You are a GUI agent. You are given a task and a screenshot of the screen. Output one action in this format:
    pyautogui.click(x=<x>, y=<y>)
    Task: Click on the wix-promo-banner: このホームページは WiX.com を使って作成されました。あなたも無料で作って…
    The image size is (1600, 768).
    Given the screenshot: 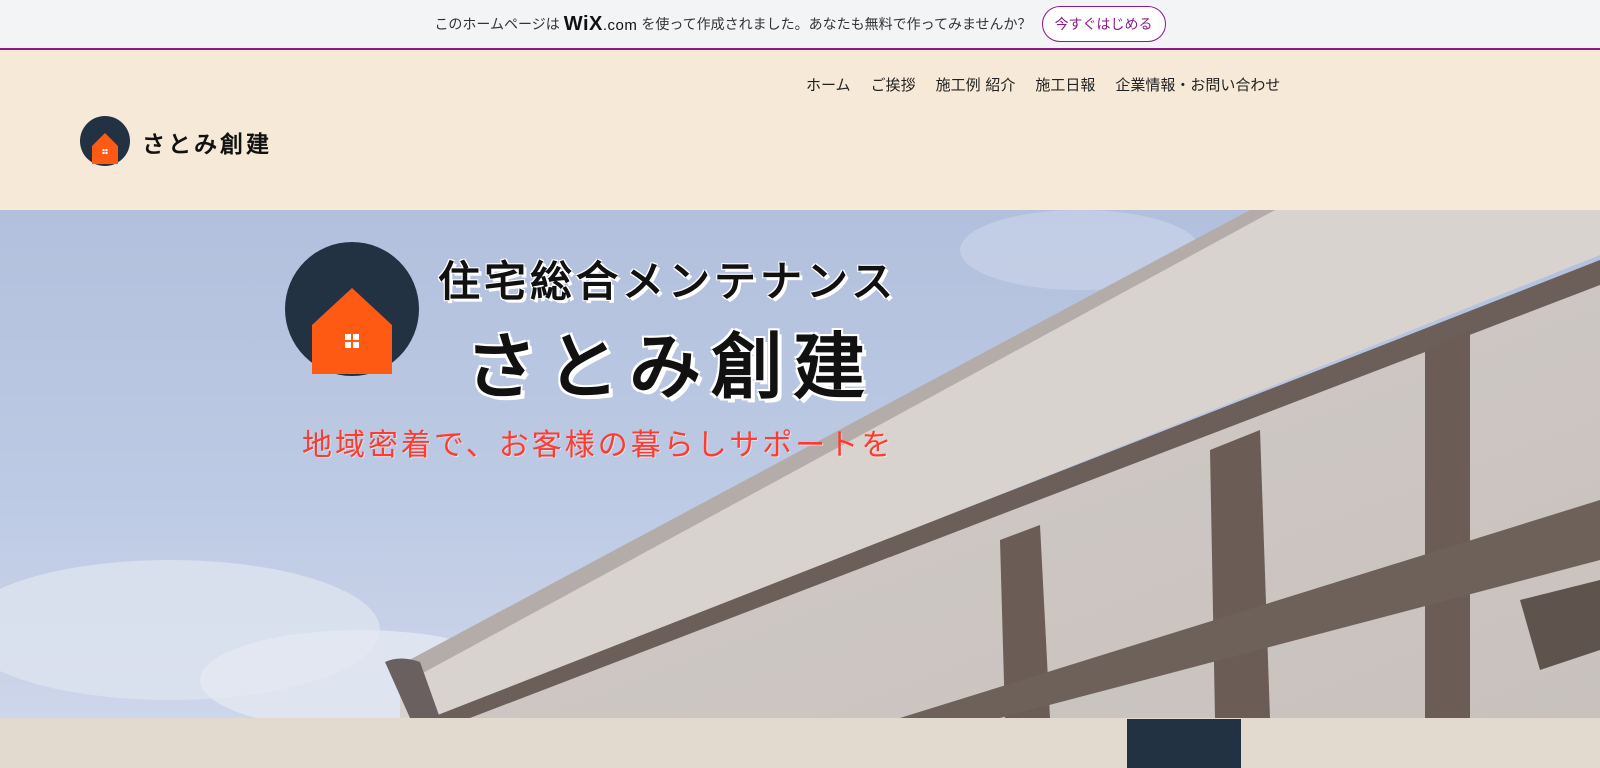 What is the action you would take?
    pyautogui.click(x=800, y=25)
    